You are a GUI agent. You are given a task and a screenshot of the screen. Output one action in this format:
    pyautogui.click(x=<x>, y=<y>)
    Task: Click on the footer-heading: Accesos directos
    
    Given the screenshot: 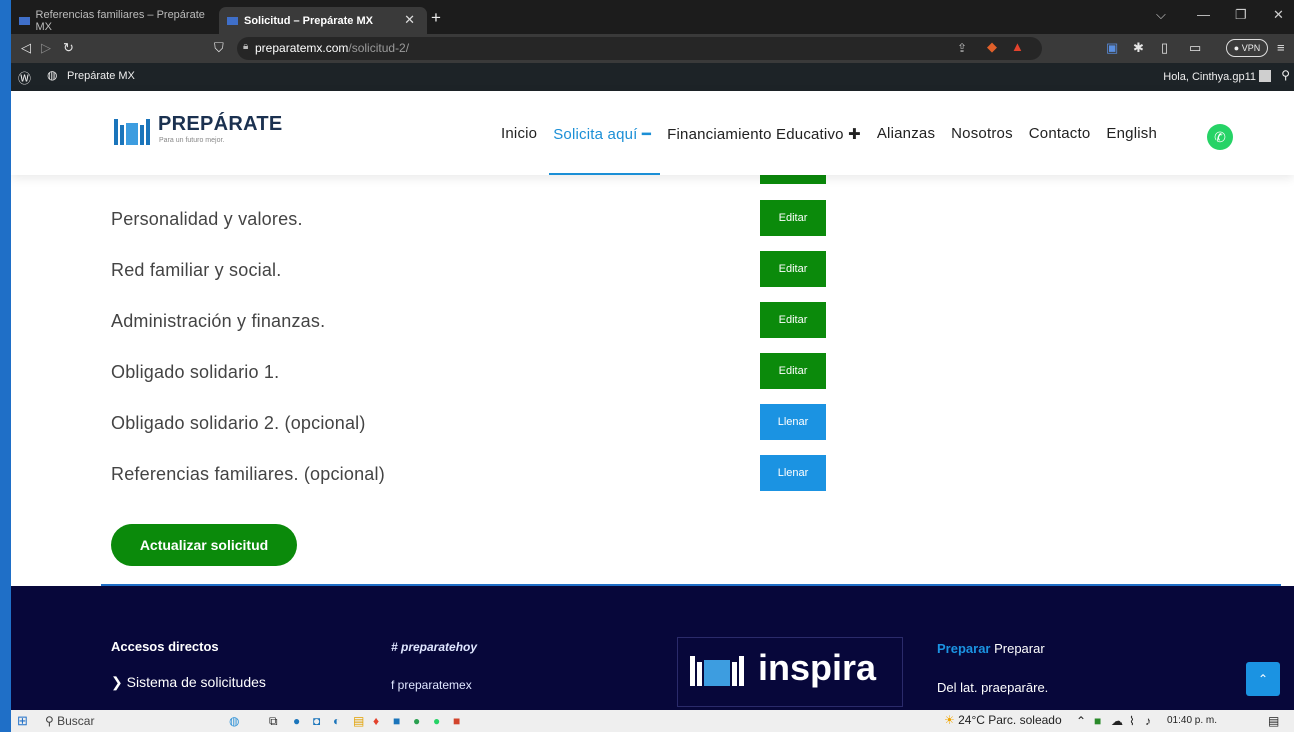 What is the action you would take?
    pyautogui.click(x=165, y=646)
    